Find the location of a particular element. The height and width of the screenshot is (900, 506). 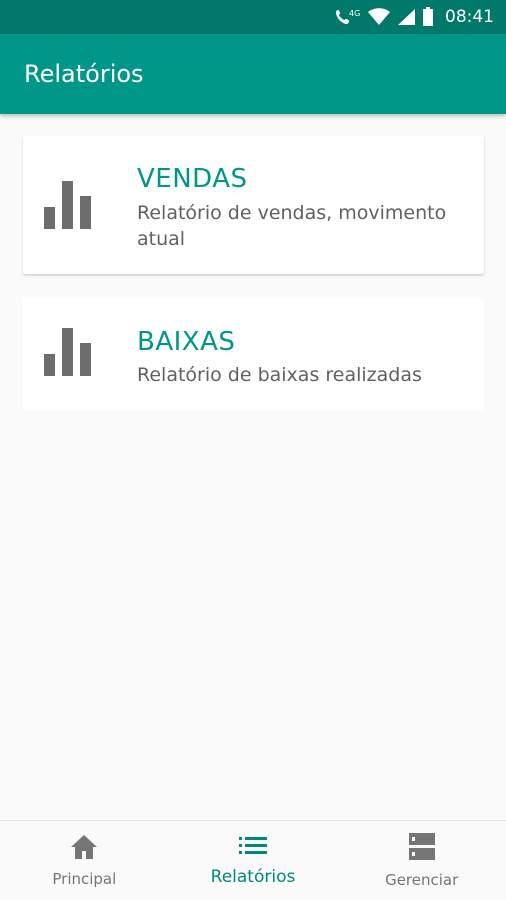

nav-item-gerenciar: Gerenciar is located at coordinates (421, 860).